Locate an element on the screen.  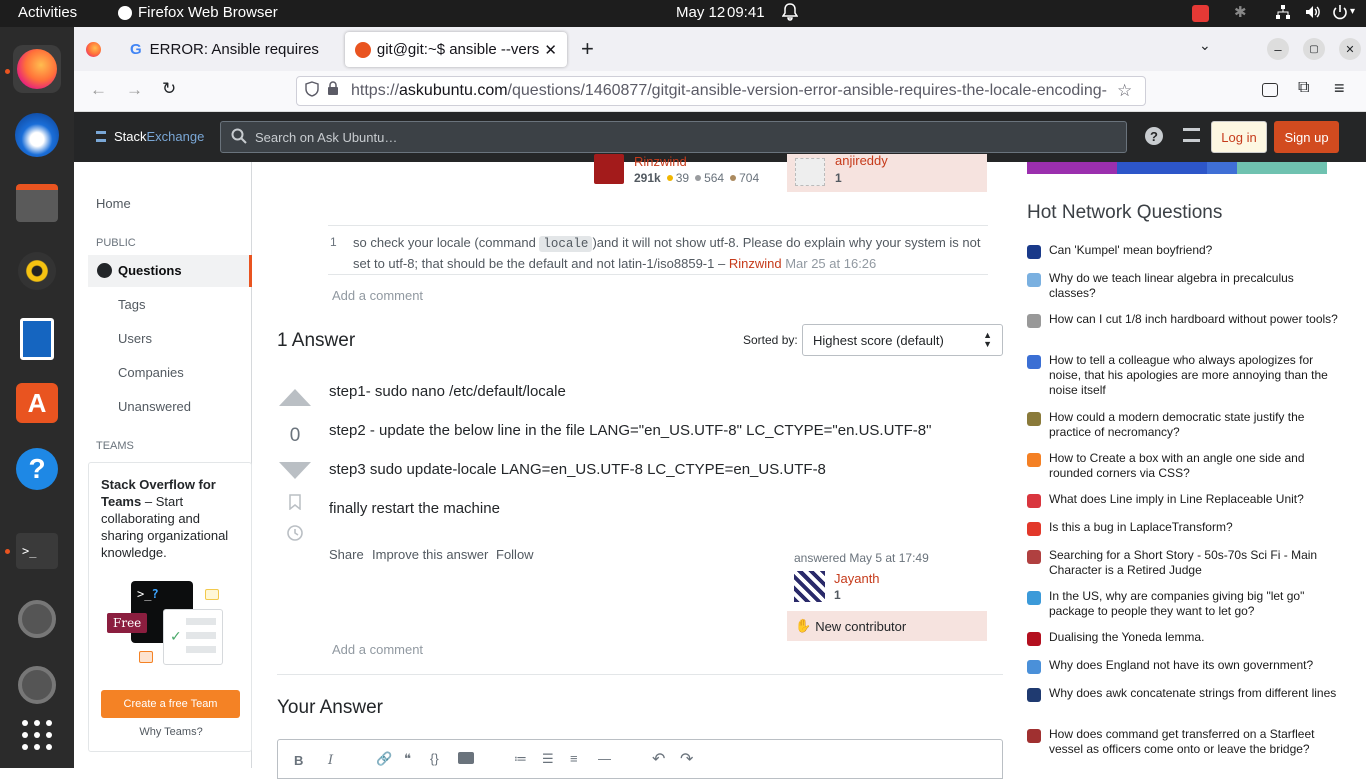
help-launcher: ? is located at coordinates (37, 469).